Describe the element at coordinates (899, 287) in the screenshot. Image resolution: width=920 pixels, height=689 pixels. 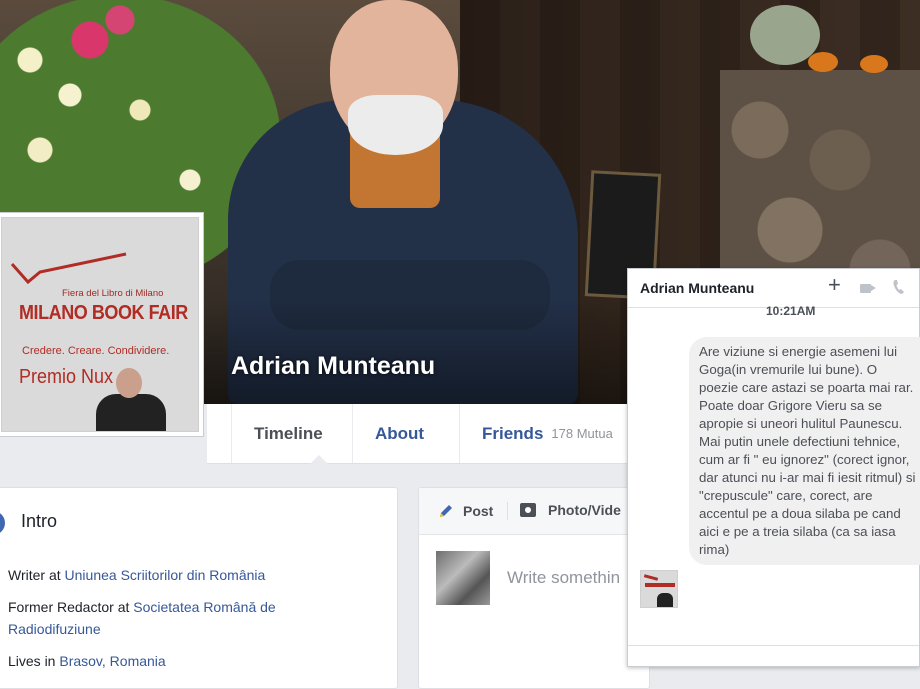
I see `phone-icon` at that location.